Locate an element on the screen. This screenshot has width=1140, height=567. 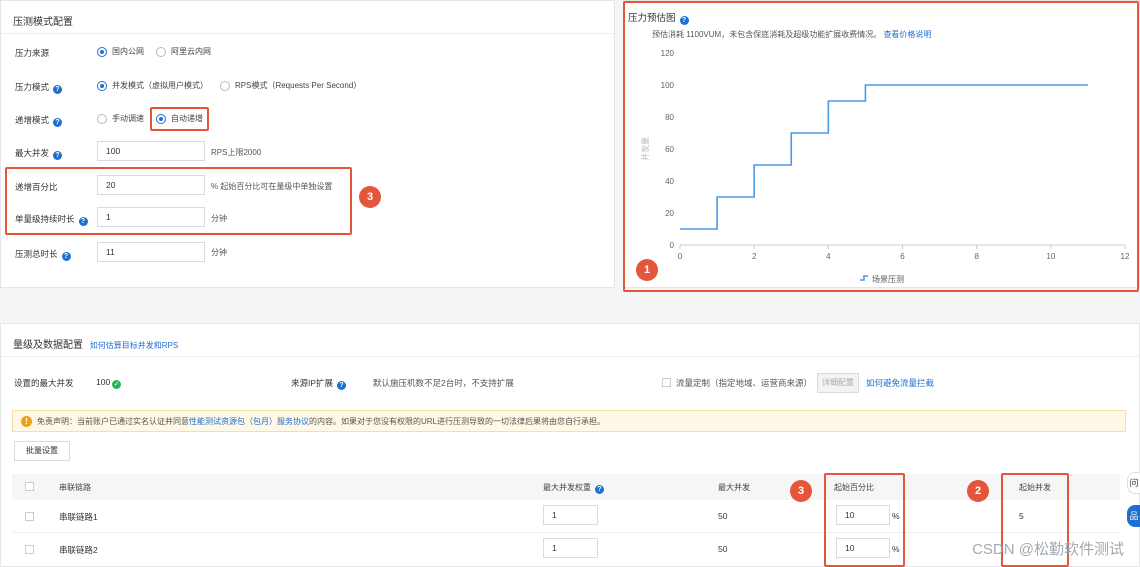
annotation-badge-2: 2 is located at coordinates (978, 491).